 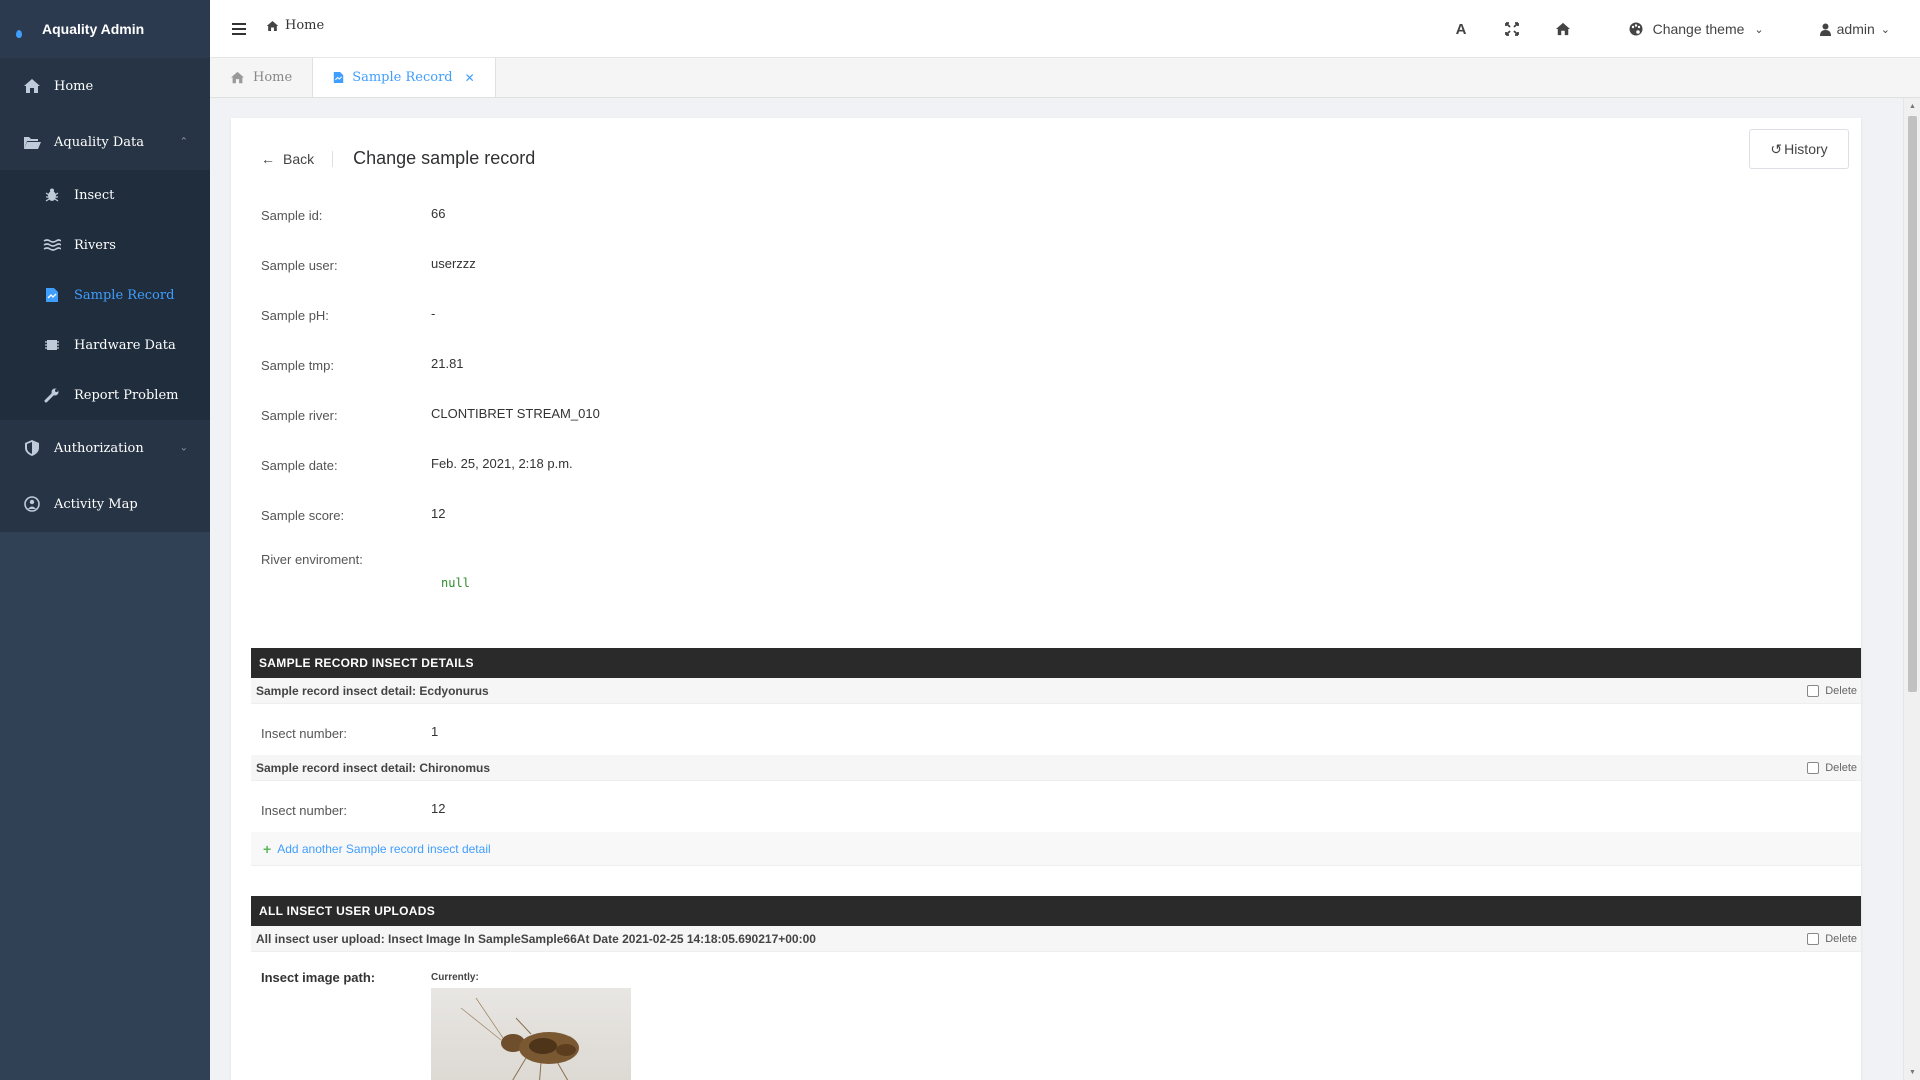 I want to click on field-label: River enviroment:, so click(x=312, y=559).